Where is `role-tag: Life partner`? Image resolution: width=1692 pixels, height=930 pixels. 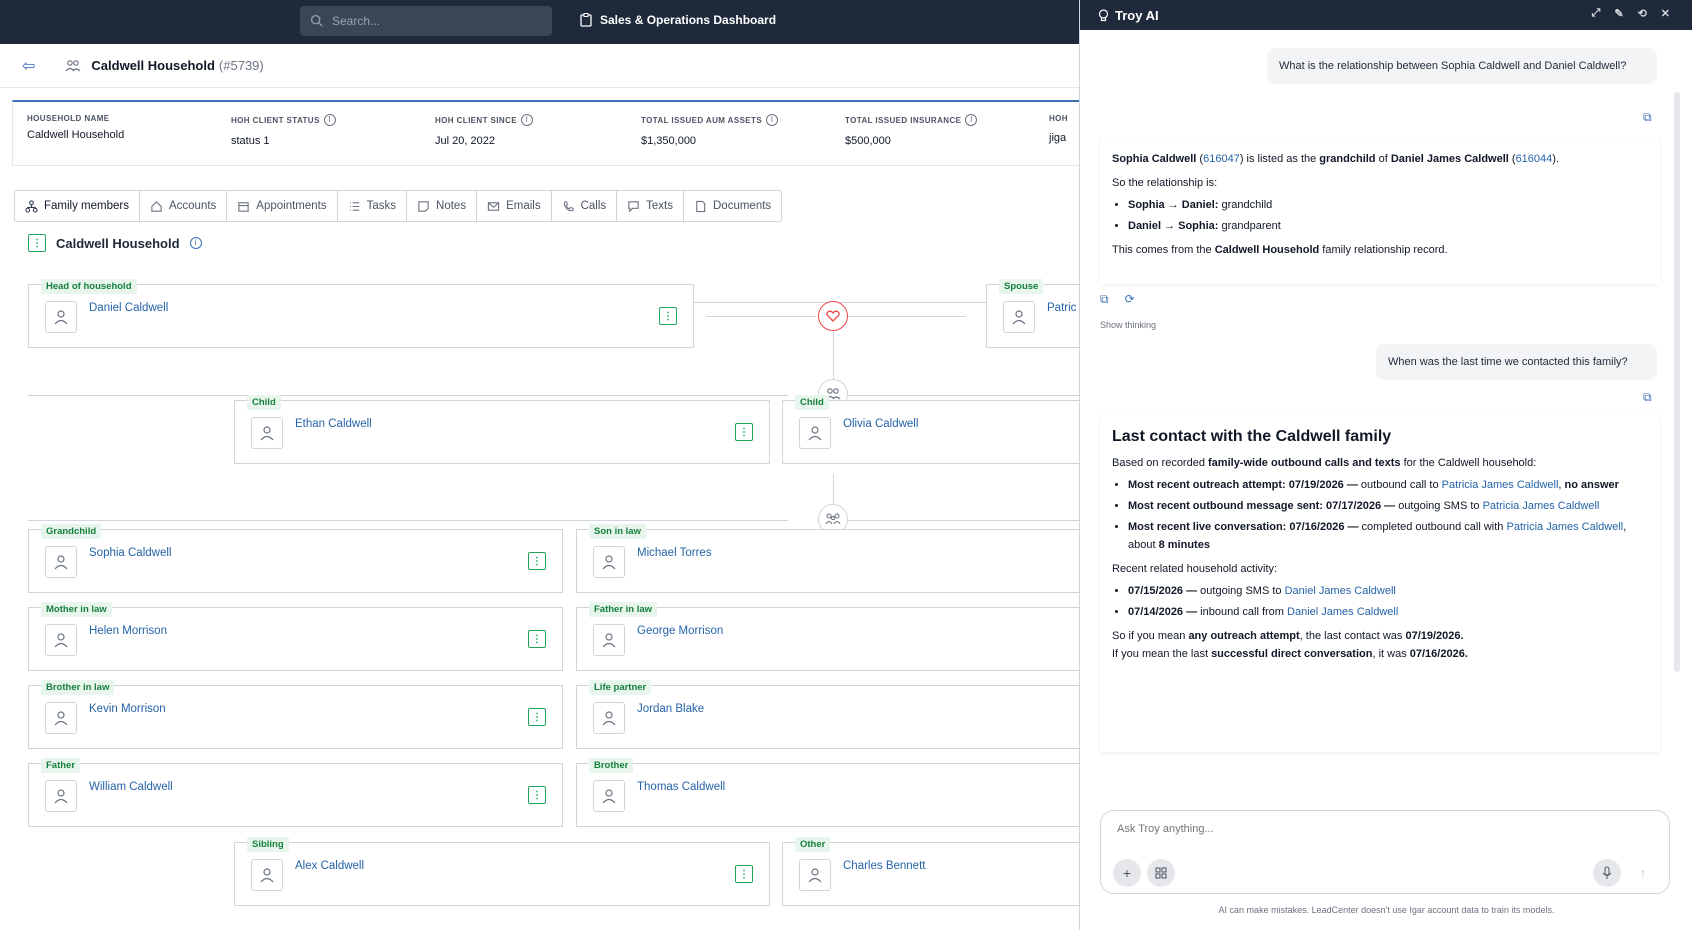
role-tag: Life partner is located at coordinates (620, 687).